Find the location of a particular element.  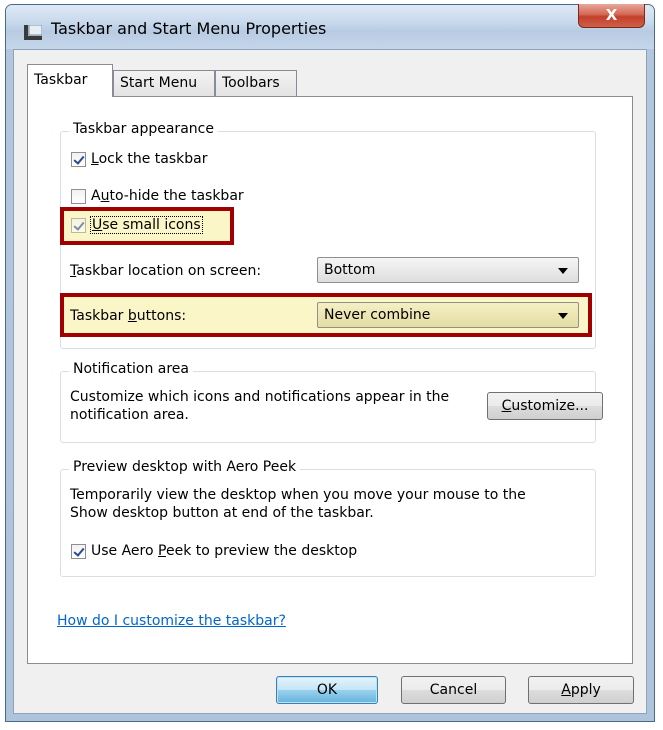

auto-hide-checkbox-row: Auto-hide the taskbar is located at coordinates (157, 196).